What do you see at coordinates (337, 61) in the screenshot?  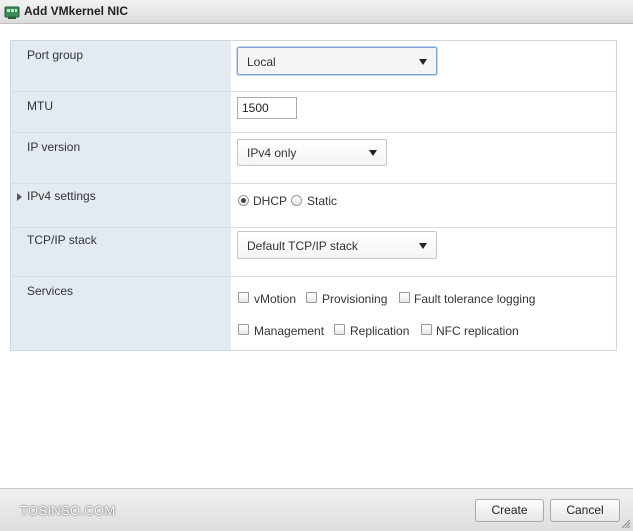 I see `port-group-select: Local` at bounding box center [337, 61].